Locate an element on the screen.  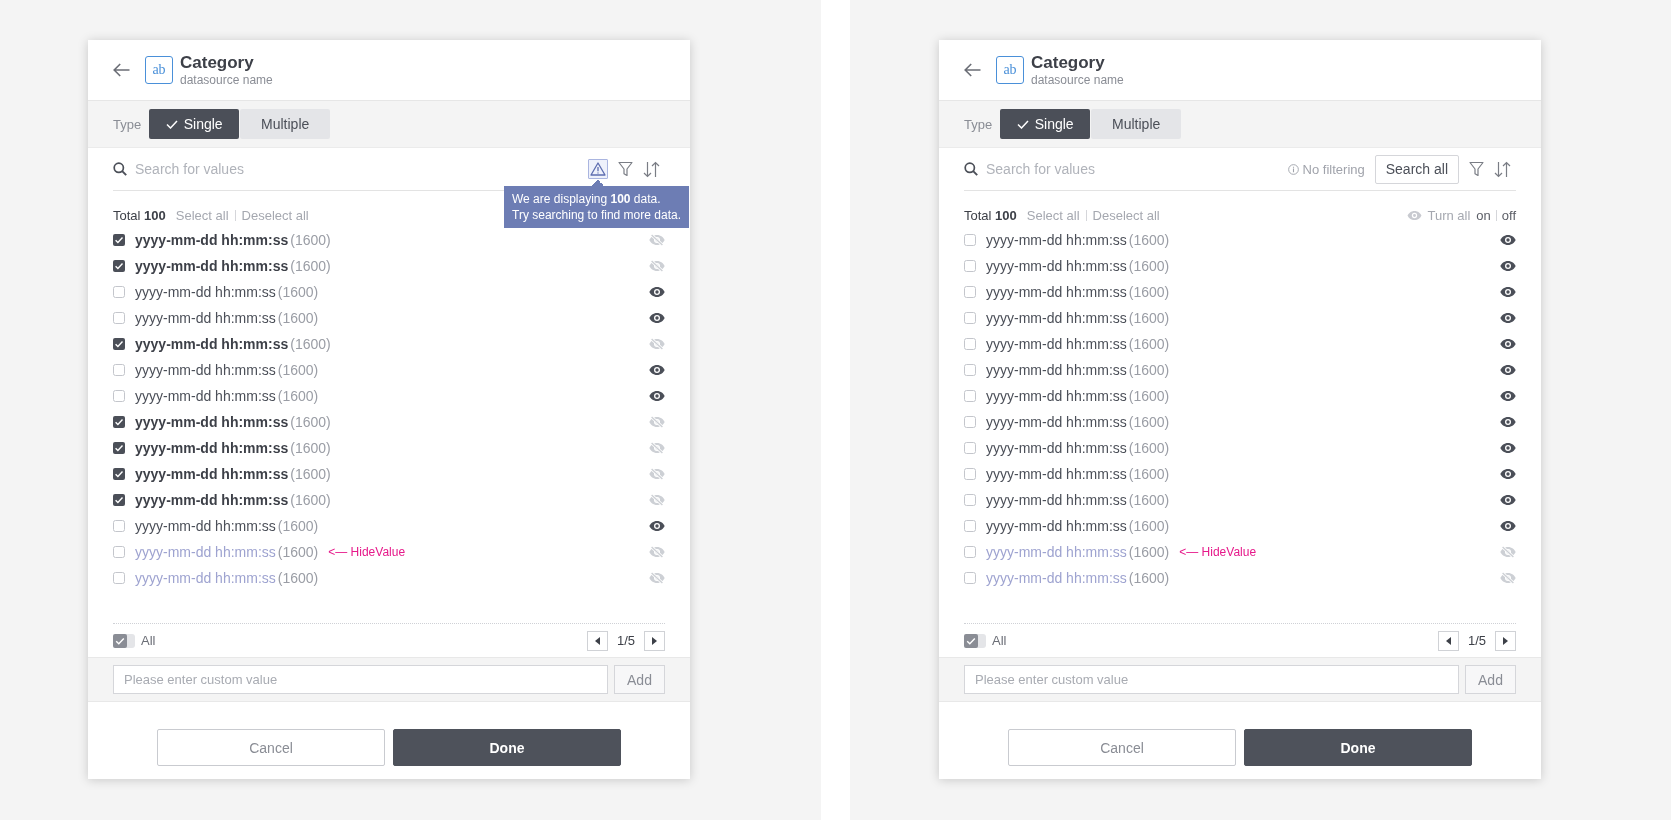
turn-off-link: off is located at coordinates (1508, 215).